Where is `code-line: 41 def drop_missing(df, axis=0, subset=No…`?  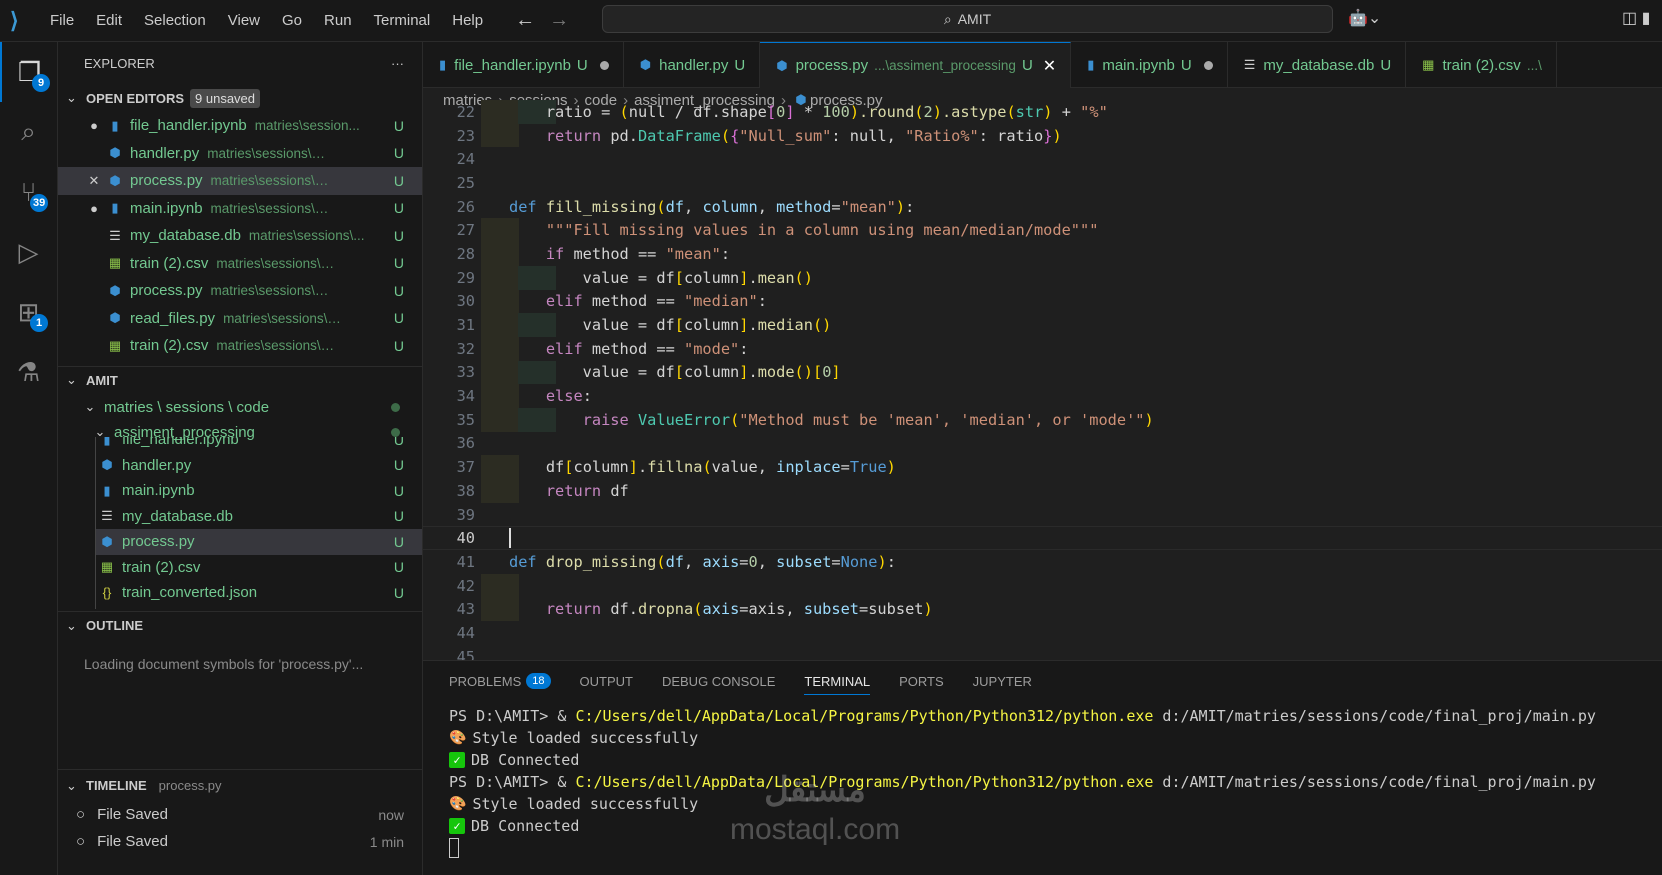
code-line: 41 def drop_missing(df, axis=0, subset=No… is located at coordinates (1042, 562).